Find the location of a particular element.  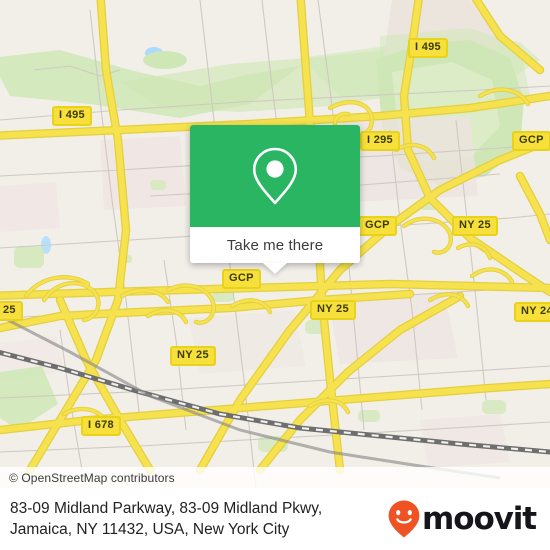

shield-i-295: I 295 is located at coordinates (380, 141).